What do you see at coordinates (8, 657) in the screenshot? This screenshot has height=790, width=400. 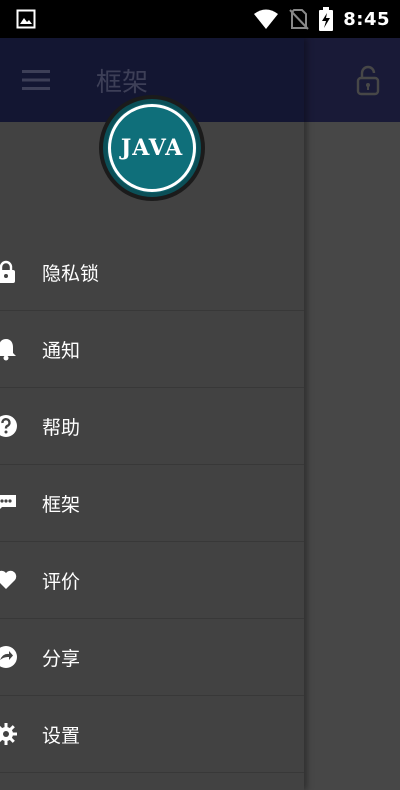 I see `share-icon` at bounding box center [8, 657].